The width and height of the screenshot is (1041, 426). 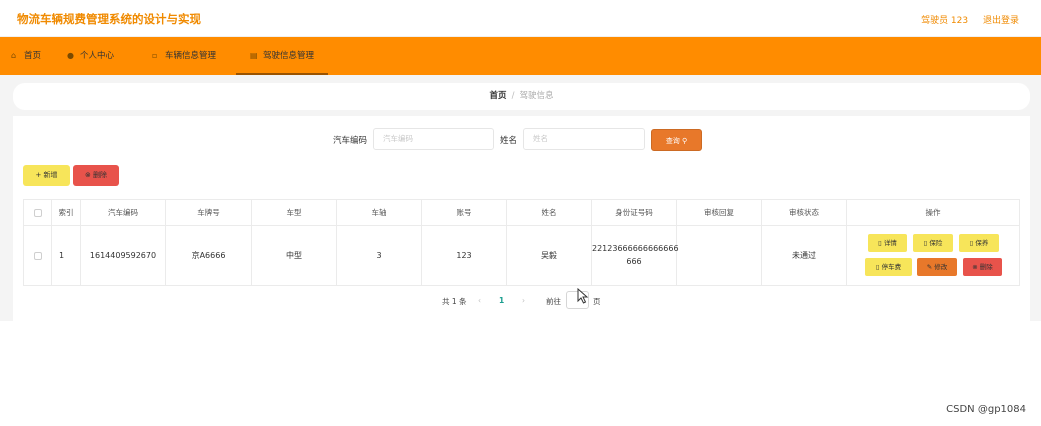 I want to click on column-header: 车轴, so click(x=379, y=212).